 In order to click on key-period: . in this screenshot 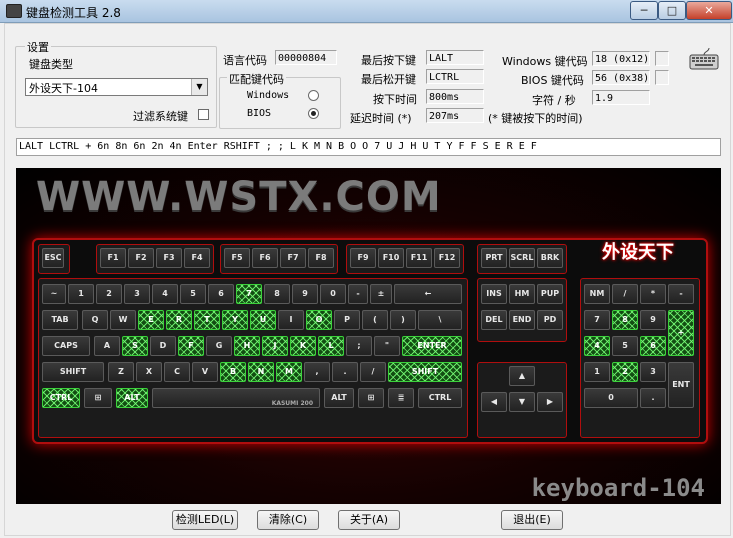, I will do `click(345, 372)`.